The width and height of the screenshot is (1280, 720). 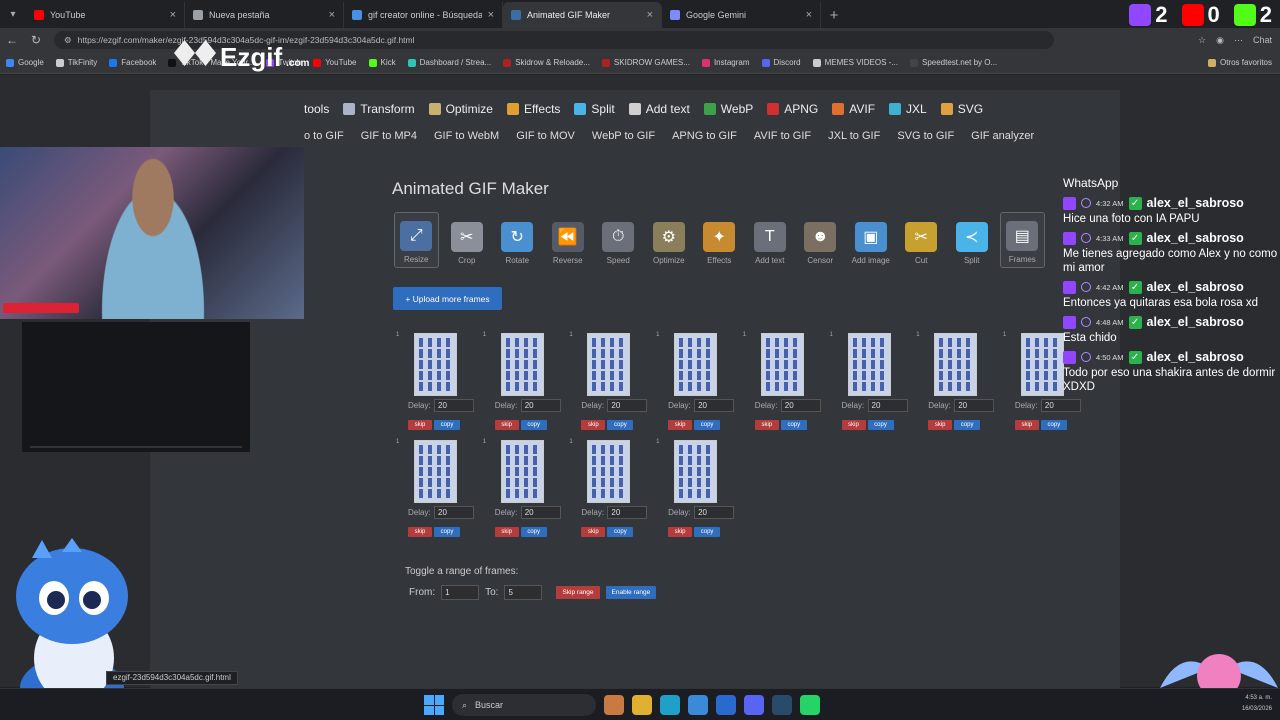 What do you see at coordinates (264, 15) in the screenshot?
I see `browser-tab: Nueva pestaña ×` at bounding box center [264, 15].